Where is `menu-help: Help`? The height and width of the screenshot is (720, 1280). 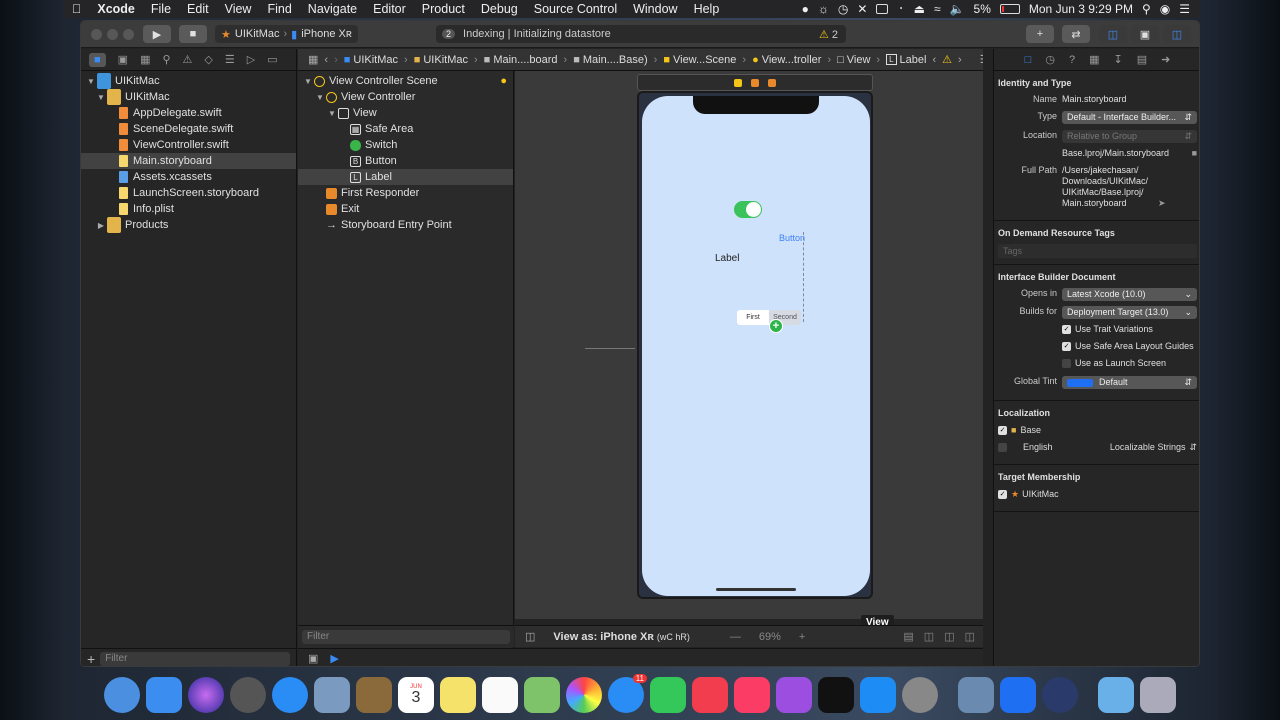 menu-help: Help is located at coordinates (707, 9).